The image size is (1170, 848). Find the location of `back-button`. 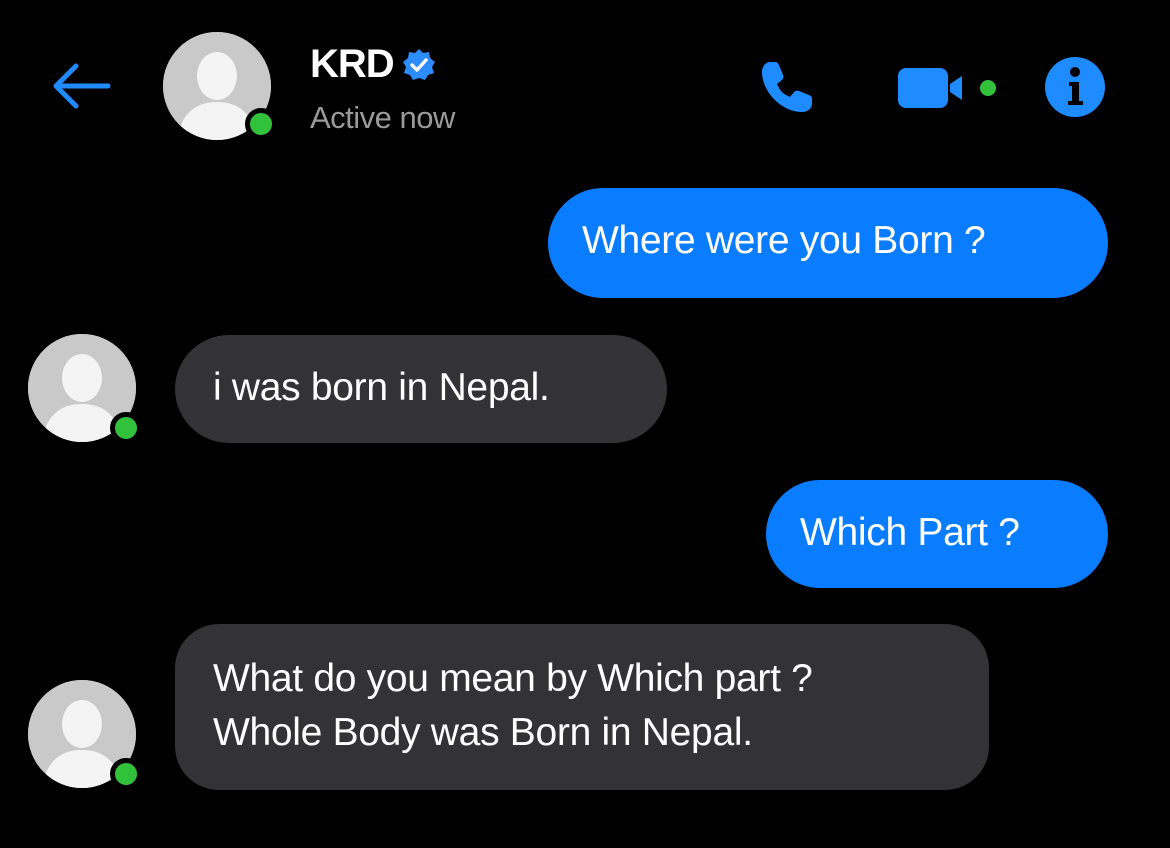

back-button is located at coordinates (81, 86).